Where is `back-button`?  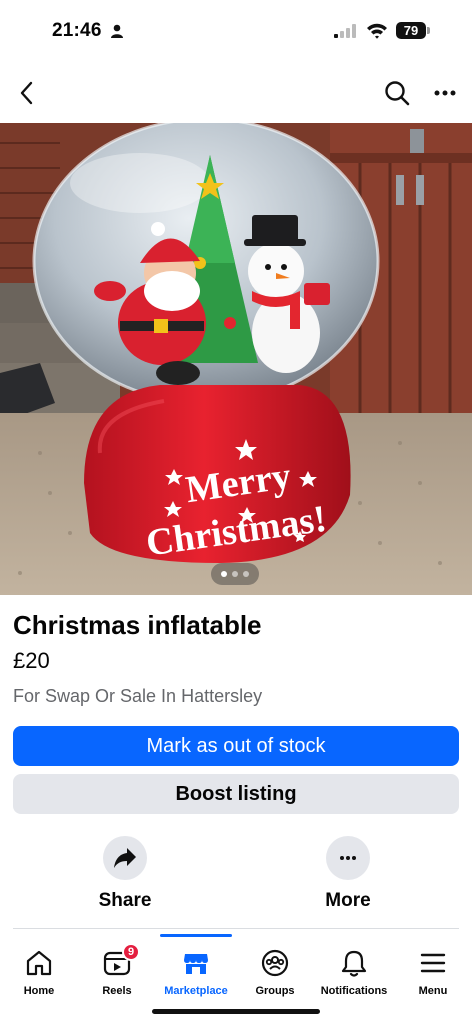 back-button is located at coordinates (27, 93).